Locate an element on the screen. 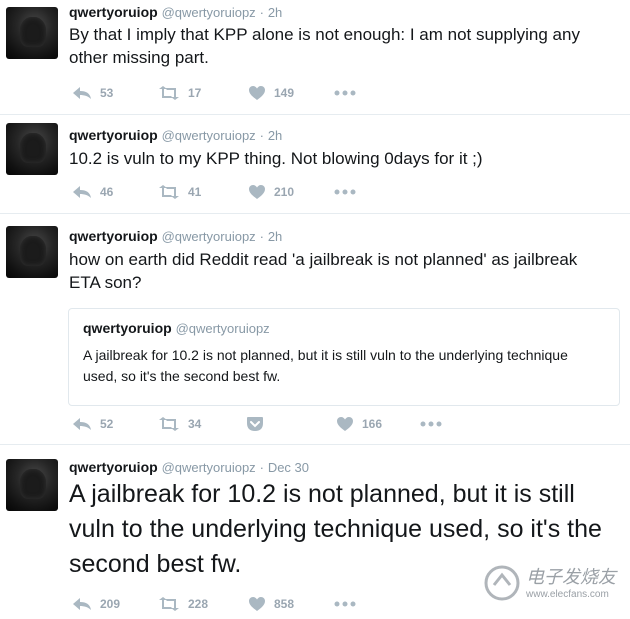  retweet-count: 228 is located at coordinates (198, 604).